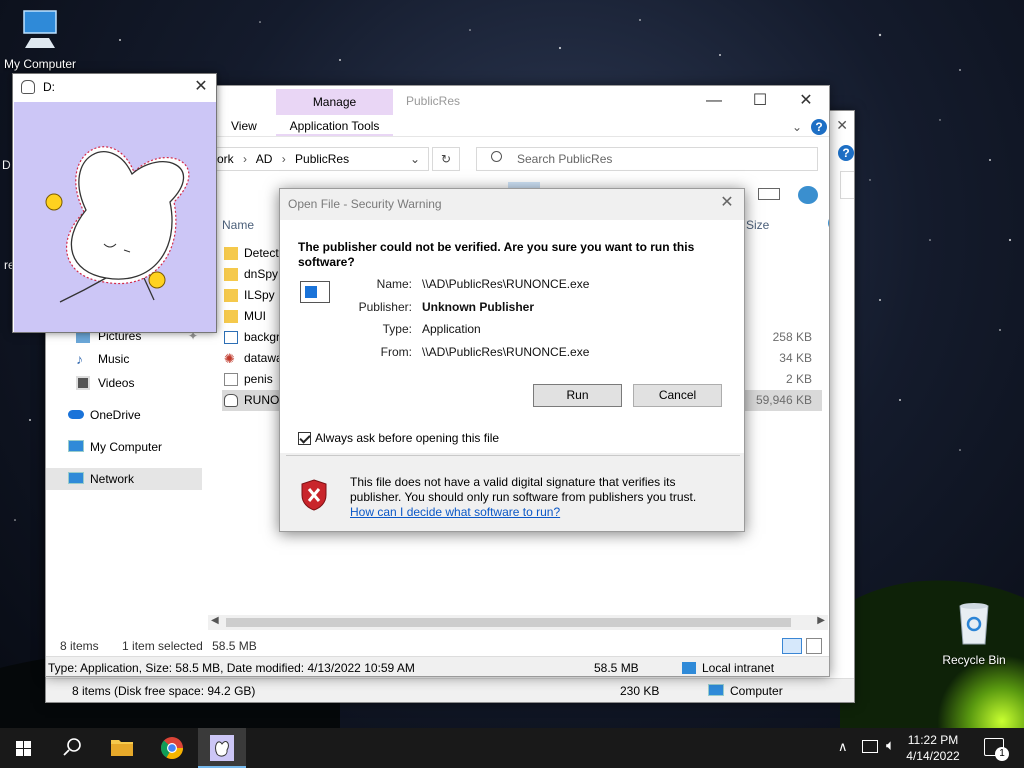 This screenshot has height=768, width=1024. Describe the element at coordinates (255, 316) in the screenshot. I see `file-name: MUI` at that location.